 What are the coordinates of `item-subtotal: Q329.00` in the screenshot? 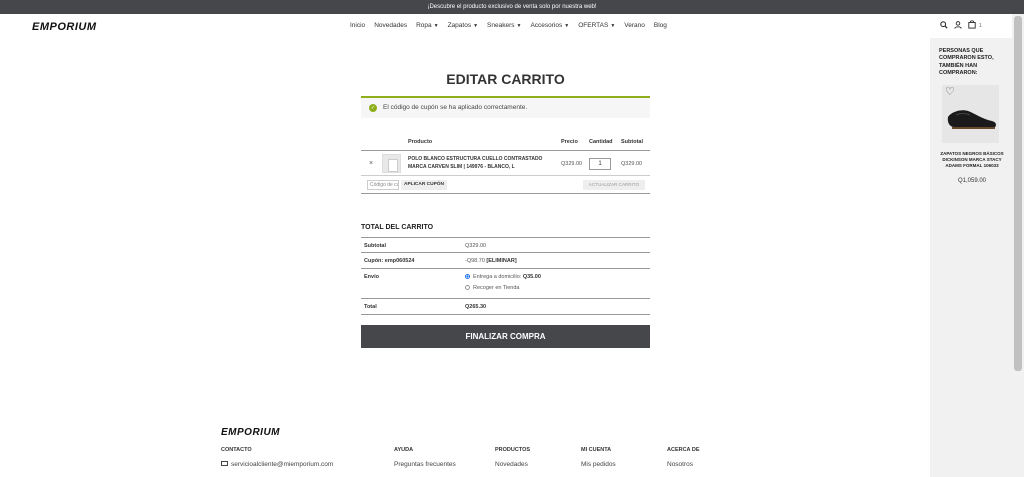 It's located at (632, 164).